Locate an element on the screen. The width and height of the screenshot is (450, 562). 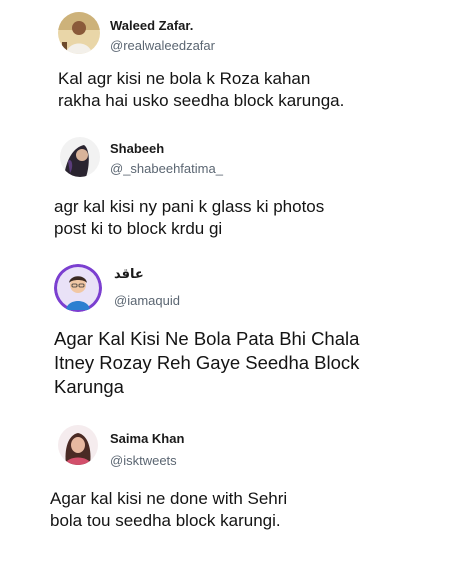
profile-photo-icon is located at coordinates (78, 445).